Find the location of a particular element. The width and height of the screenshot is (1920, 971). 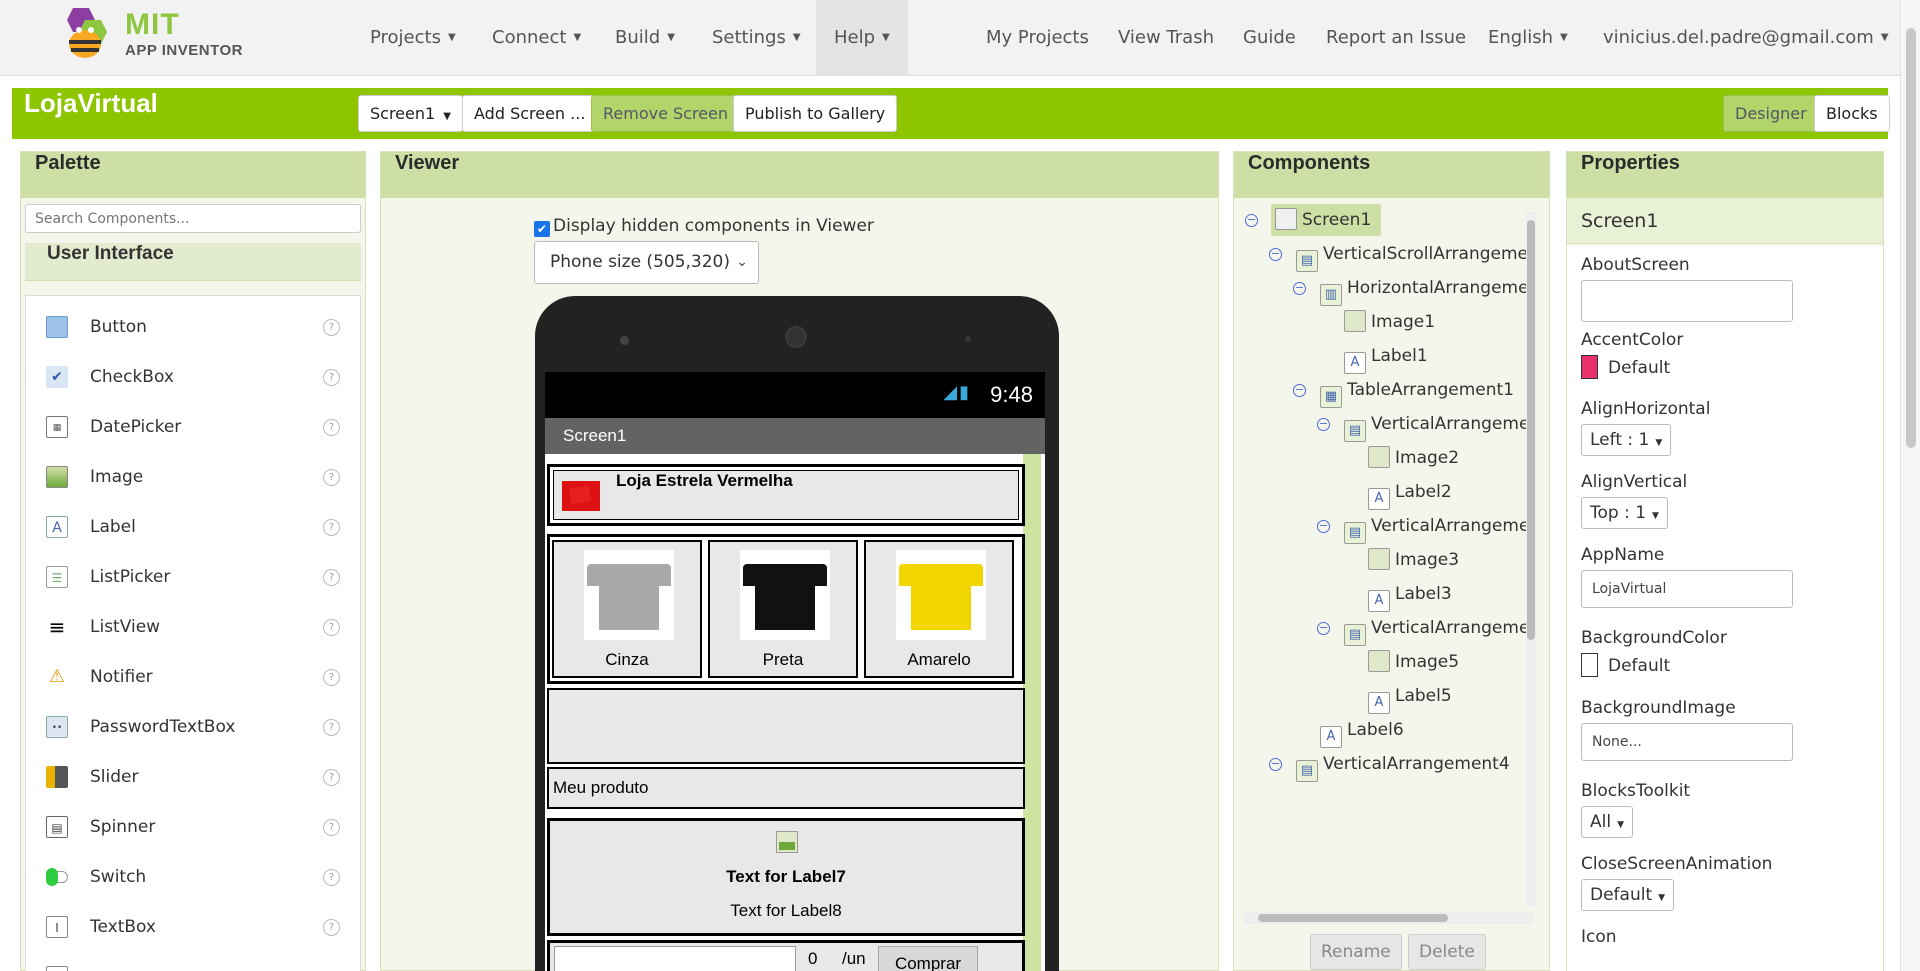

product-card: Preta is located at coordinates (783, 609).